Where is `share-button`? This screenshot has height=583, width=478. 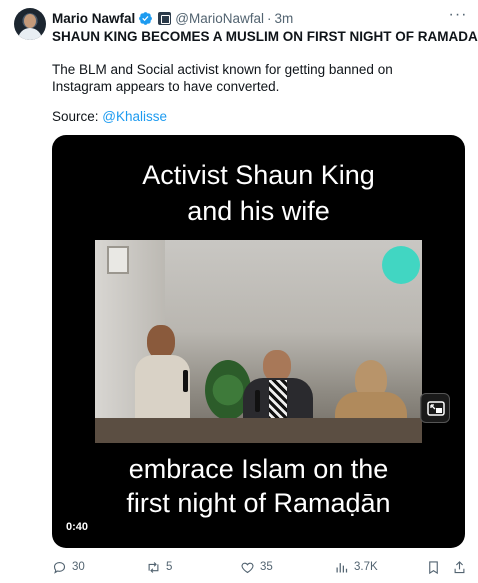
share-button is located at coordinates (462, 567).